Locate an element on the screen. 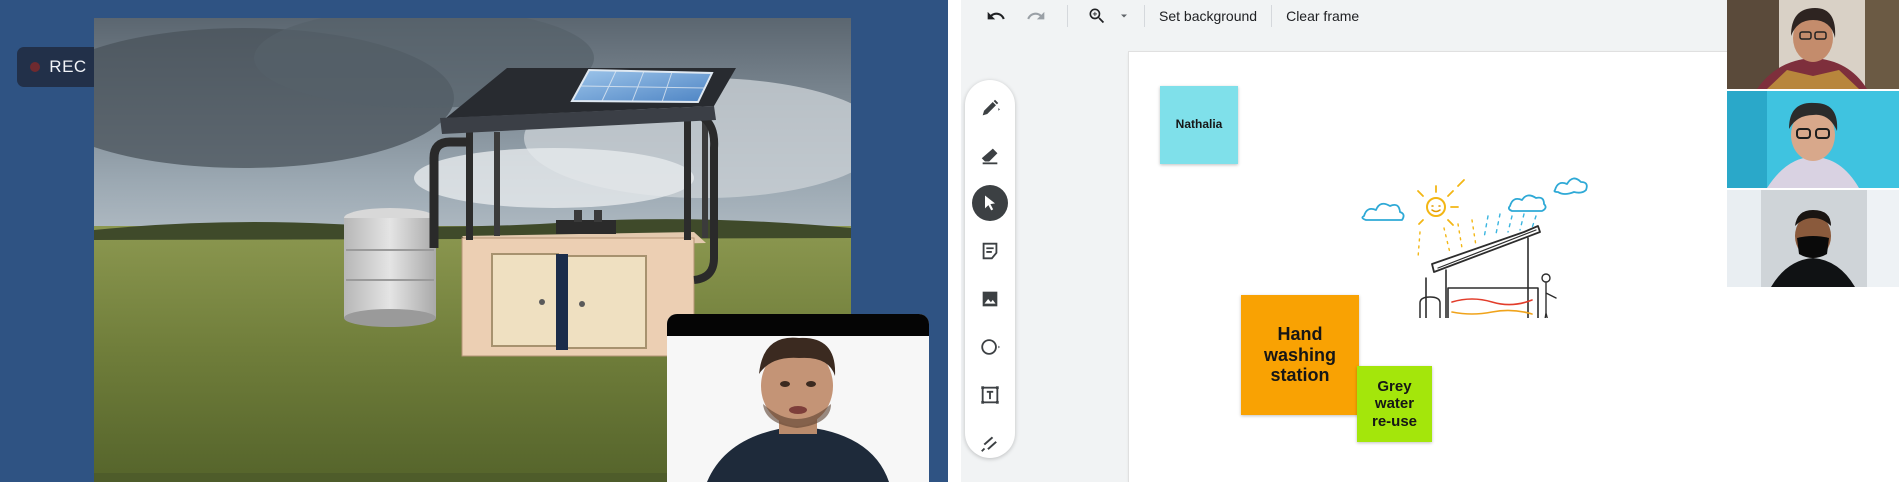 The width and height of the screenshot is (1899, 482). image-icon is located at coordinates (990, 299).